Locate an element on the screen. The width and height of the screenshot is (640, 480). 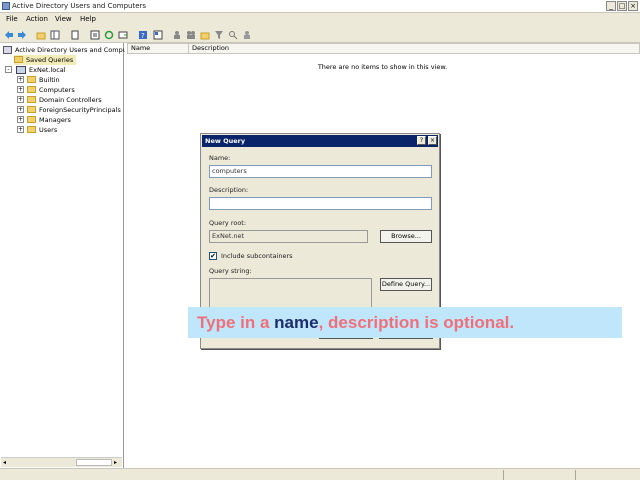
menu-file: File is located at coordinates (12, 19).